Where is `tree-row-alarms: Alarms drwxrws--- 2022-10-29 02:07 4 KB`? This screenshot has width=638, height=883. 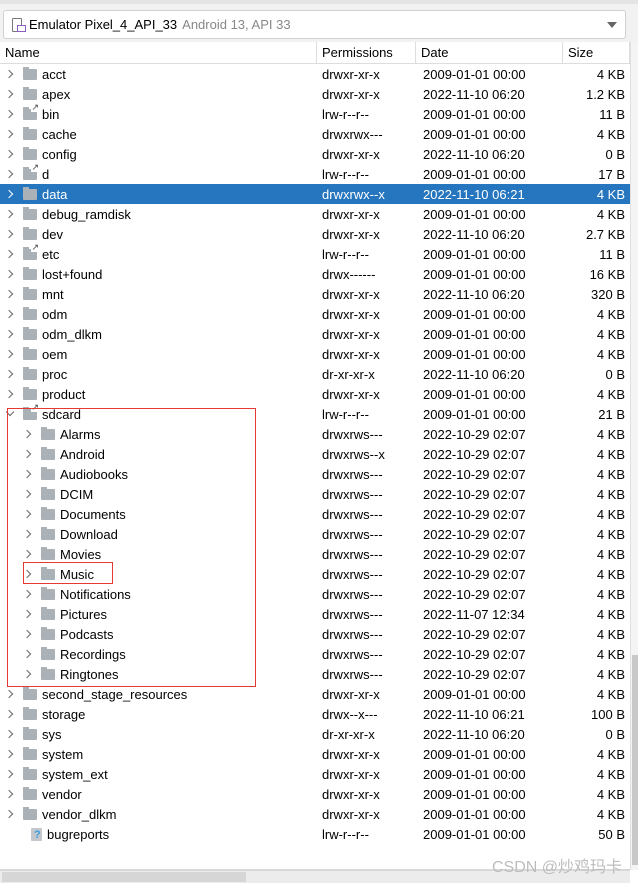 tree-row-alarms: Alarms drwxrws--- 2022-10-29 02:07 4 KB is located at coordinates (315, 434).